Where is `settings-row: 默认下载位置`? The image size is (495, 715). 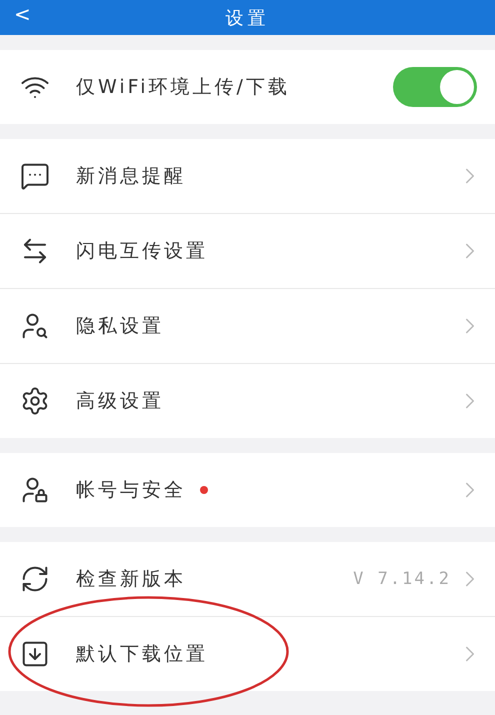
settings-row: 默认下载位置 is located at coordinates (247, 653).